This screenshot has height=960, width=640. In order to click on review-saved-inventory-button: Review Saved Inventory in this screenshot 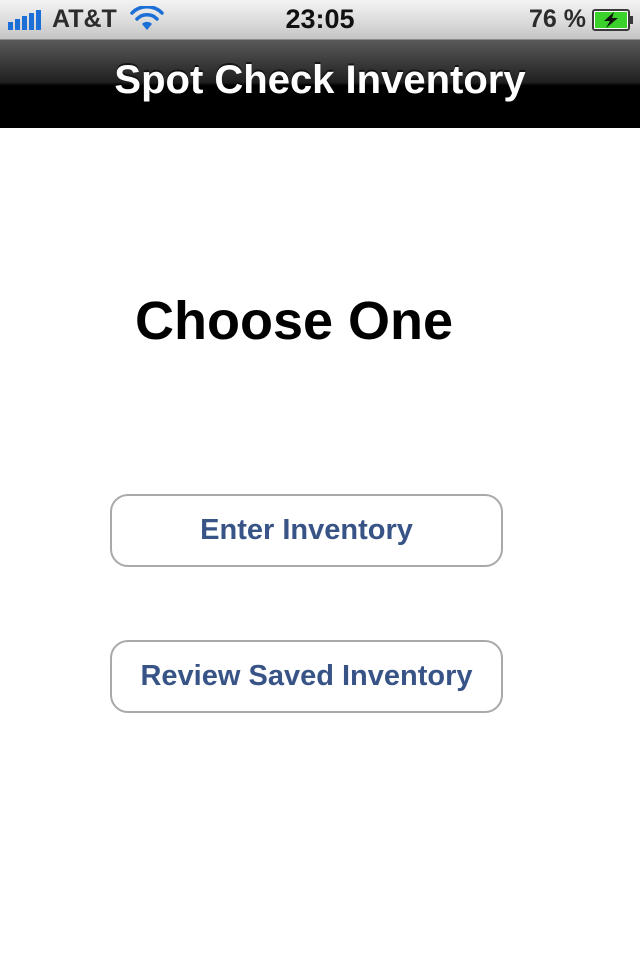, I will do `click(306, 676)`.